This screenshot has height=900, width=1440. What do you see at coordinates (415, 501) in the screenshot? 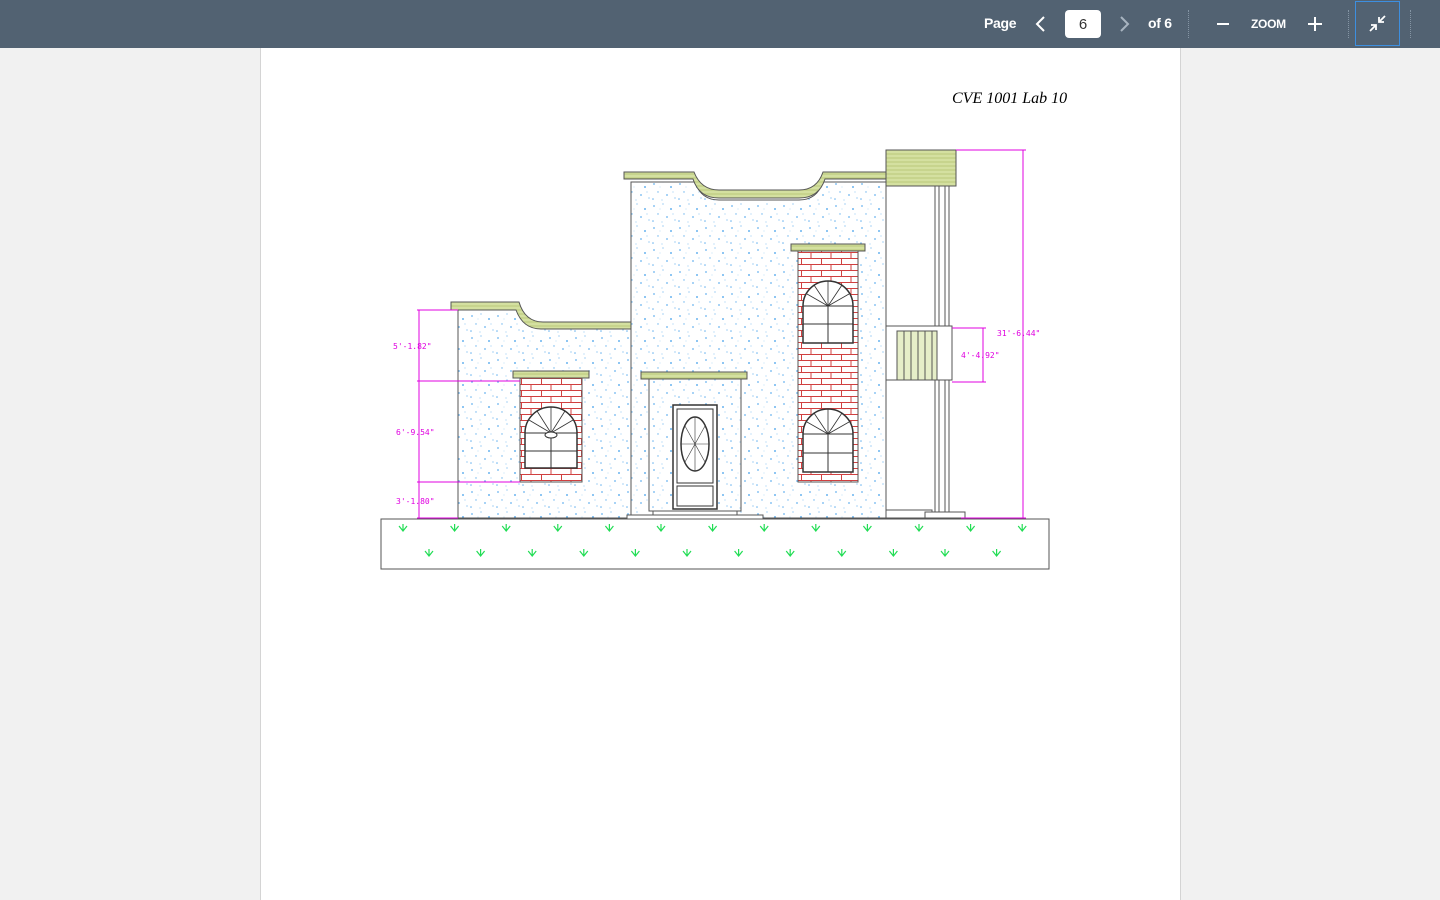
I see `dimension-label: 3'-1.80"` at bounding box center [415, 501].